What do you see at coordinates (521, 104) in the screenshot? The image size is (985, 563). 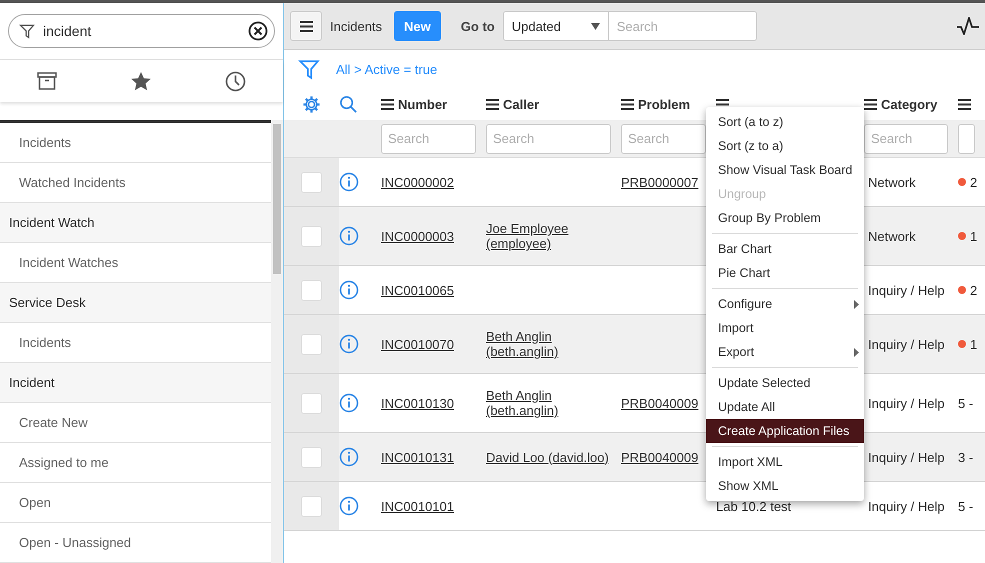 I see `column-header: Caller` at bounding box center [521, 104].